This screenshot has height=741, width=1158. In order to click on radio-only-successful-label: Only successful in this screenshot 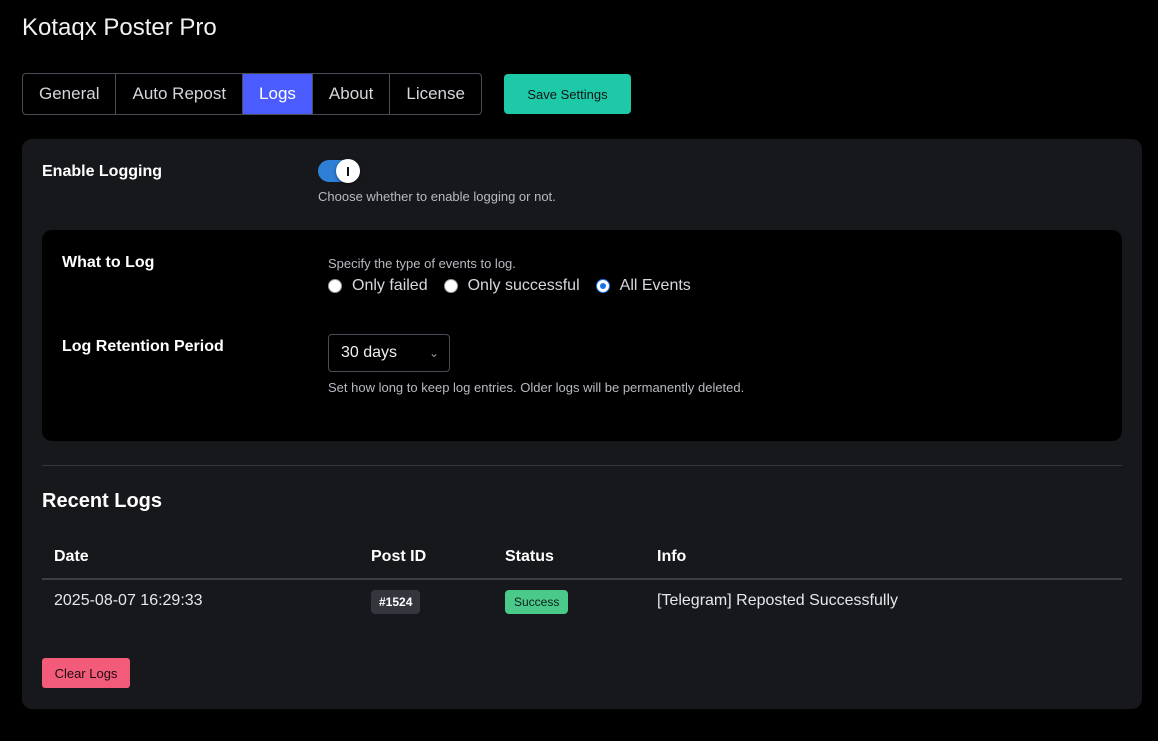, I will do `click(523, 285)`.